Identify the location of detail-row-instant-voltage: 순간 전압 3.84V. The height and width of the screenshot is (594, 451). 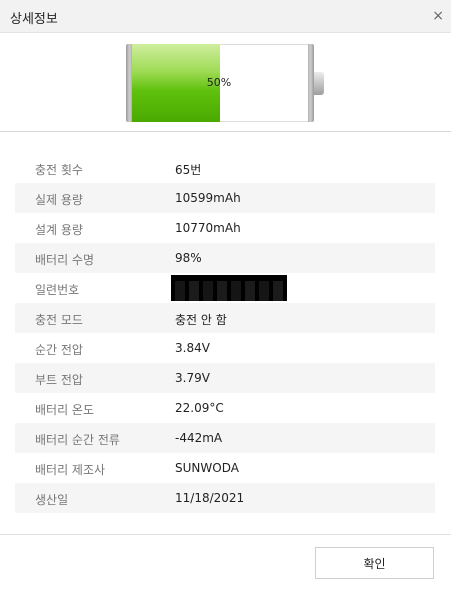
(225, 348).